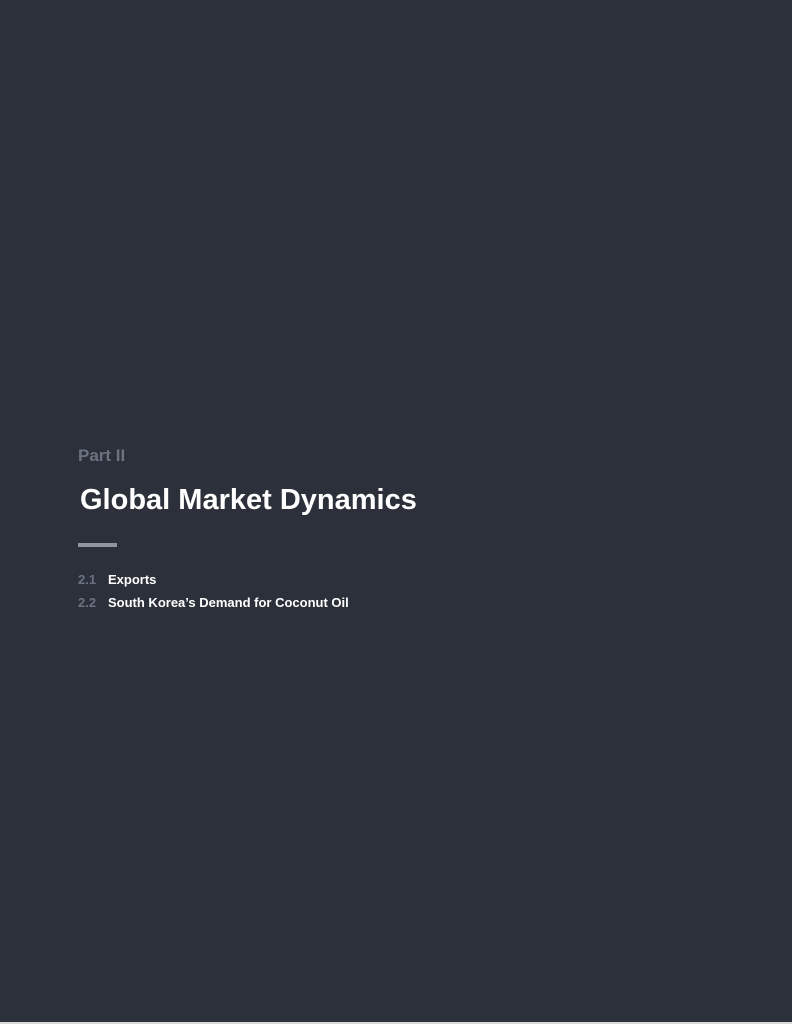 Image resolution: width=792 pixels, height=1024 pixels. What do you see at coordinates (97, 545) in the screenshot?
I see `title-divider` at bounding box center [97, 545].